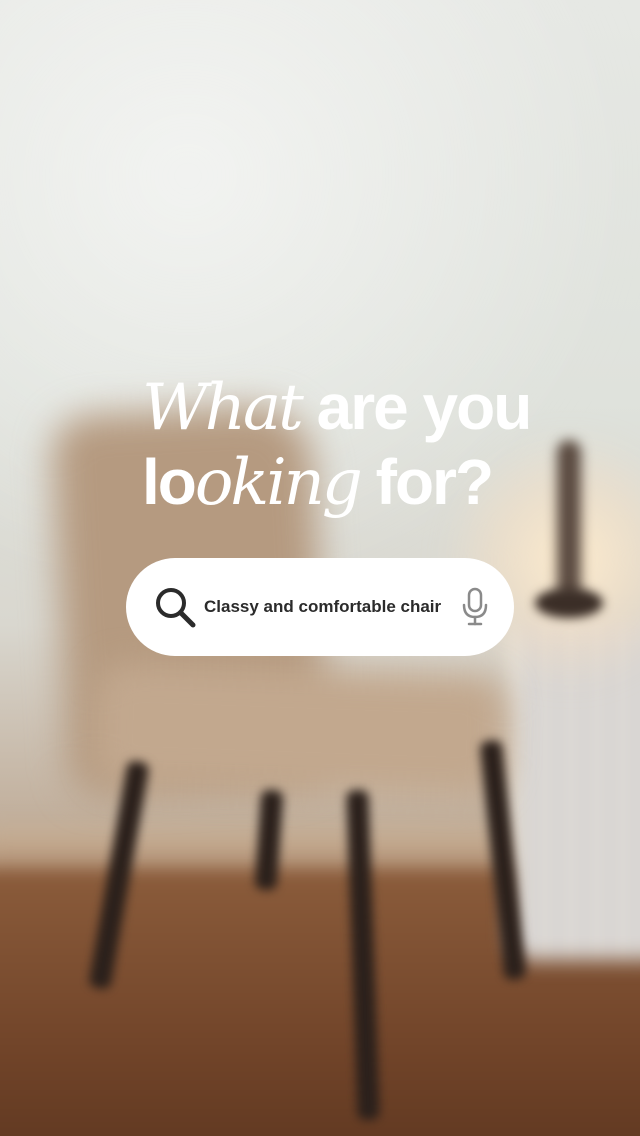 The height and width of the screenshot is (1136, 640). I want to click on headline-line-1: What are you, so click(362, 407).